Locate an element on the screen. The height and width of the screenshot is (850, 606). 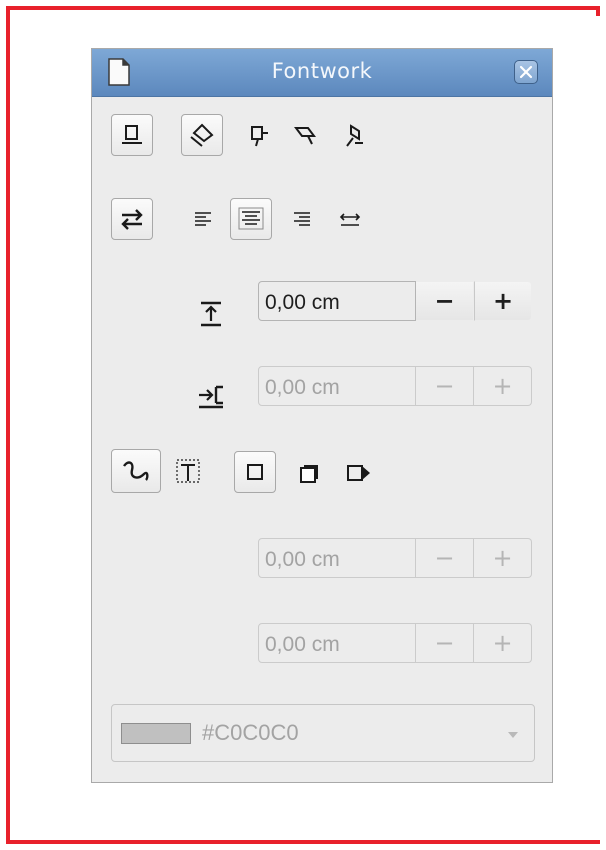
no-shadow-icon is located at coordinates (255, 472).